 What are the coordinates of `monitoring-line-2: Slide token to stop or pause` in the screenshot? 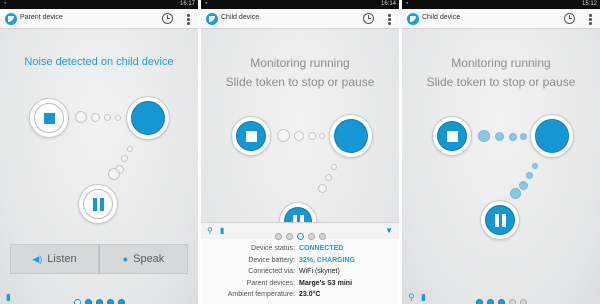 It's located at (501, 82).